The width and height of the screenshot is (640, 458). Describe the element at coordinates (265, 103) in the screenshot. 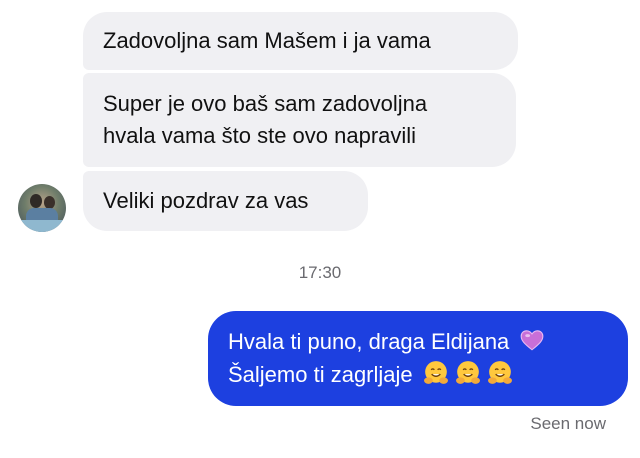

I see `message-text-line-1: Super je ovo baš sam zadovoljna` at that location.